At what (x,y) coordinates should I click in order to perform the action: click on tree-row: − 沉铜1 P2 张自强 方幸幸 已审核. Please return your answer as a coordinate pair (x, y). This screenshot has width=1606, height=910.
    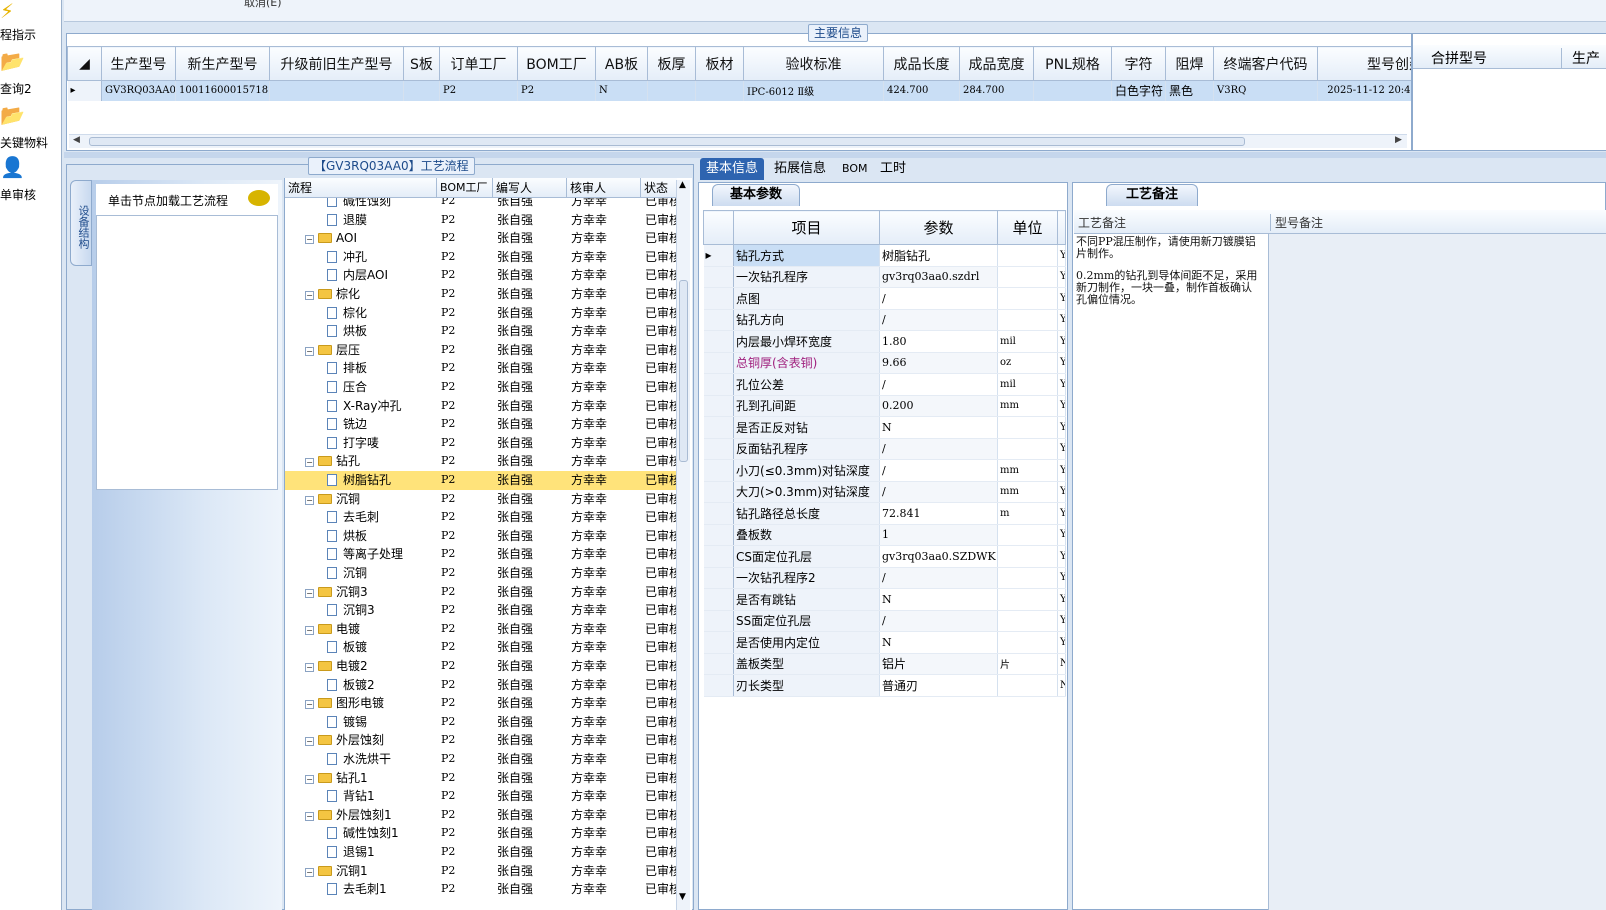
    Looking at the image, I should click on (481, 871).